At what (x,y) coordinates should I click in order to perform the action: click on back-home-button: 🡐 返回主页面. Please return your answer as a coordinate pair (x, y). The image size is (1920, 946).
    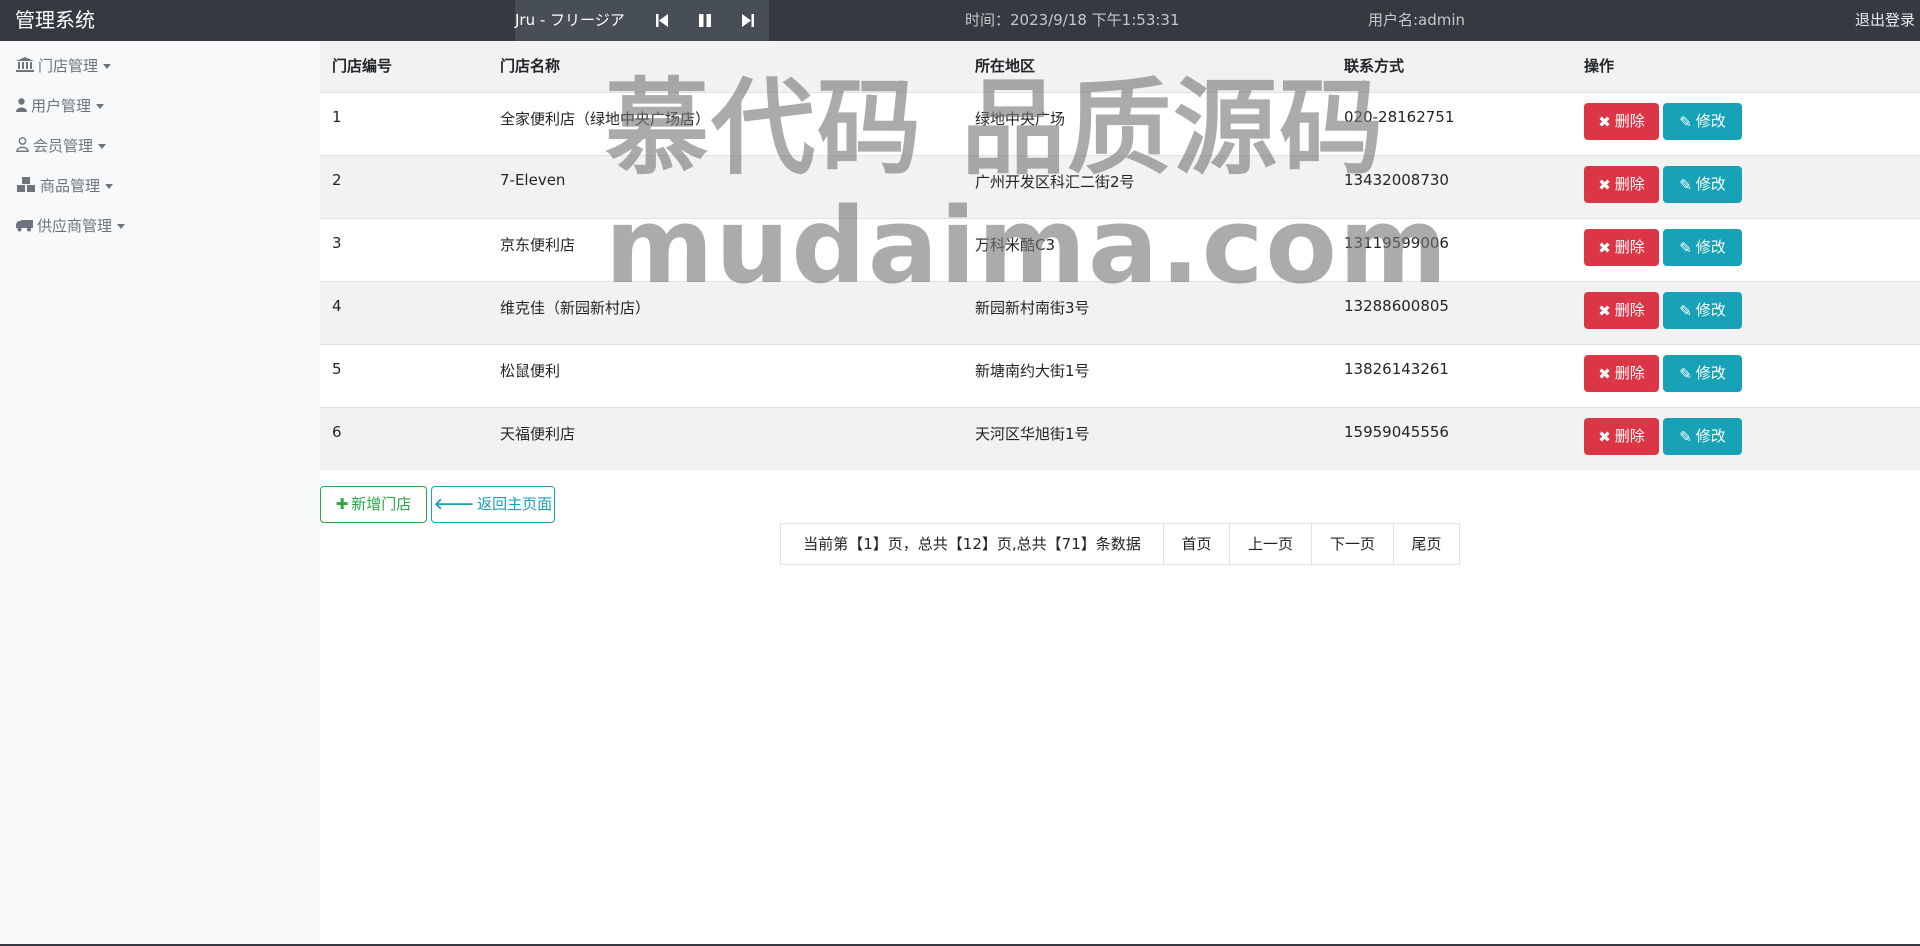
    Looking at the image, I should click on (493, 504).